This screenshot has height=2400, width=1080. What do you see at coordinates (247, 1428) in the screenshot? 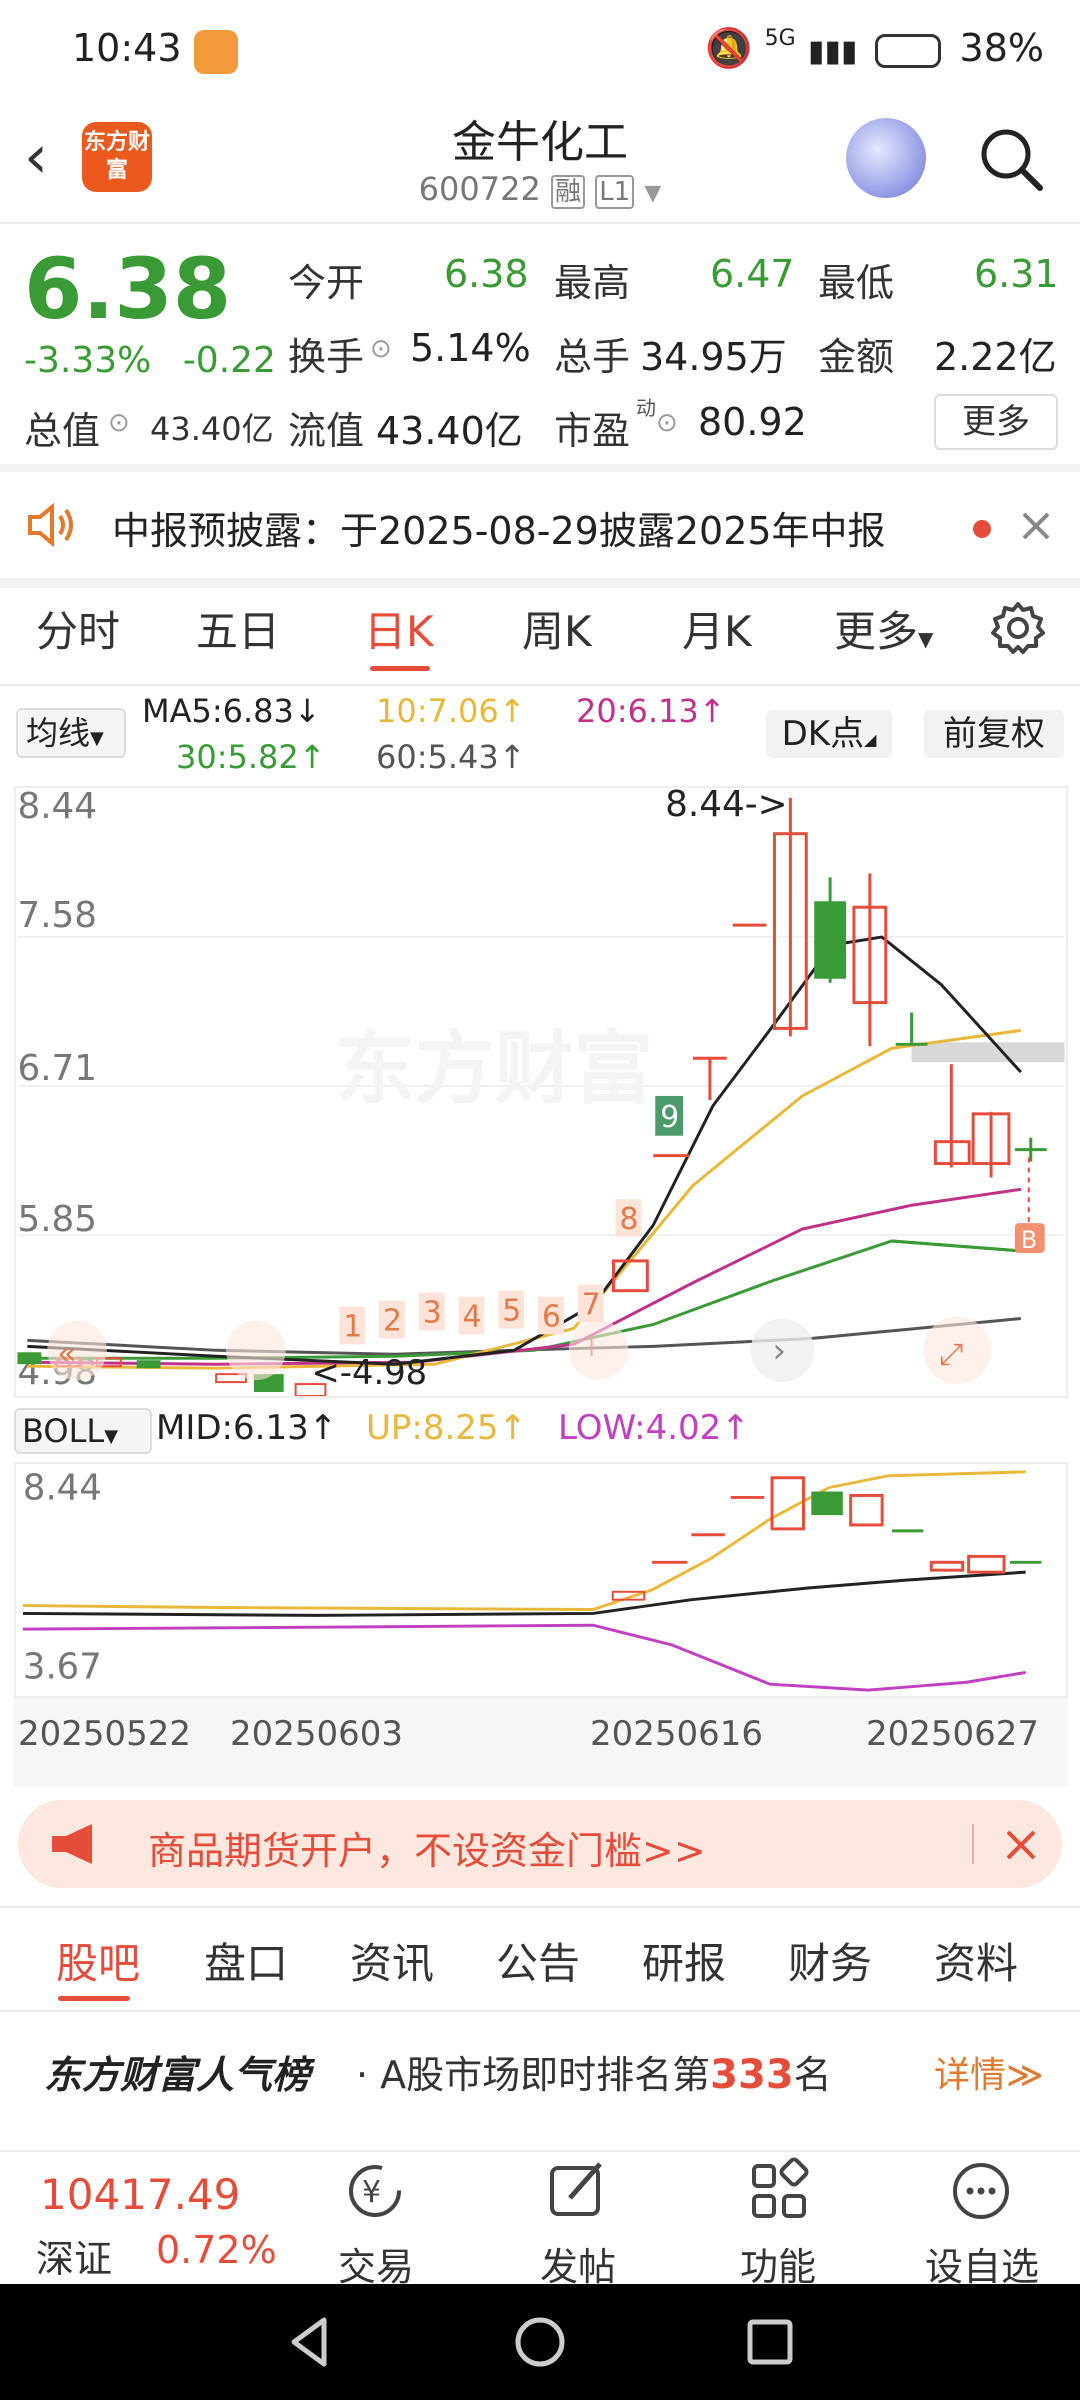
I see `boll-mid: MID:6.13↑` at bounding box center [247, 1428].